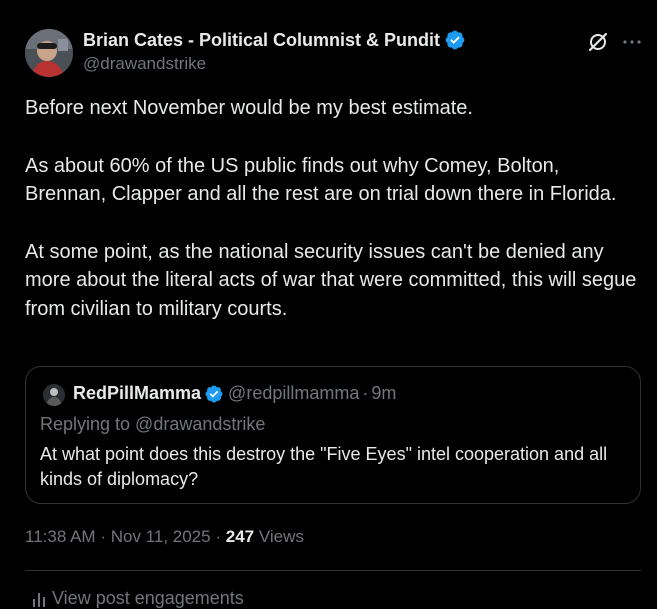 The height and width of the screenshot is (609, 657). What do you see at coordinates (144, 64) in the screenshot?
I see `author-handle: @drawandstrike` at bounding box center [144, 64].